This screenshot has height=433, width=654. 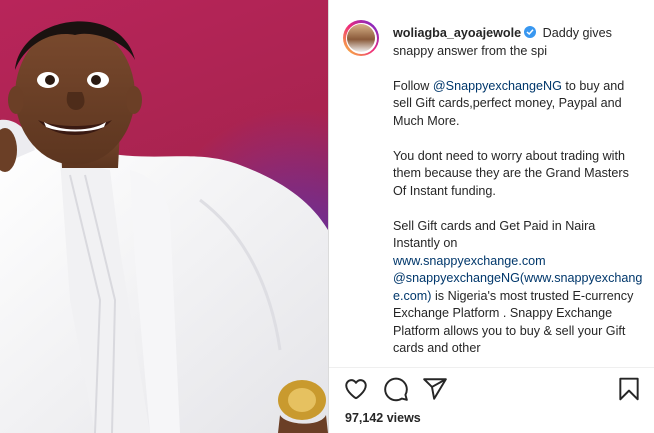 I want to click on verified-badge-icon, so click(x=530, y=32).